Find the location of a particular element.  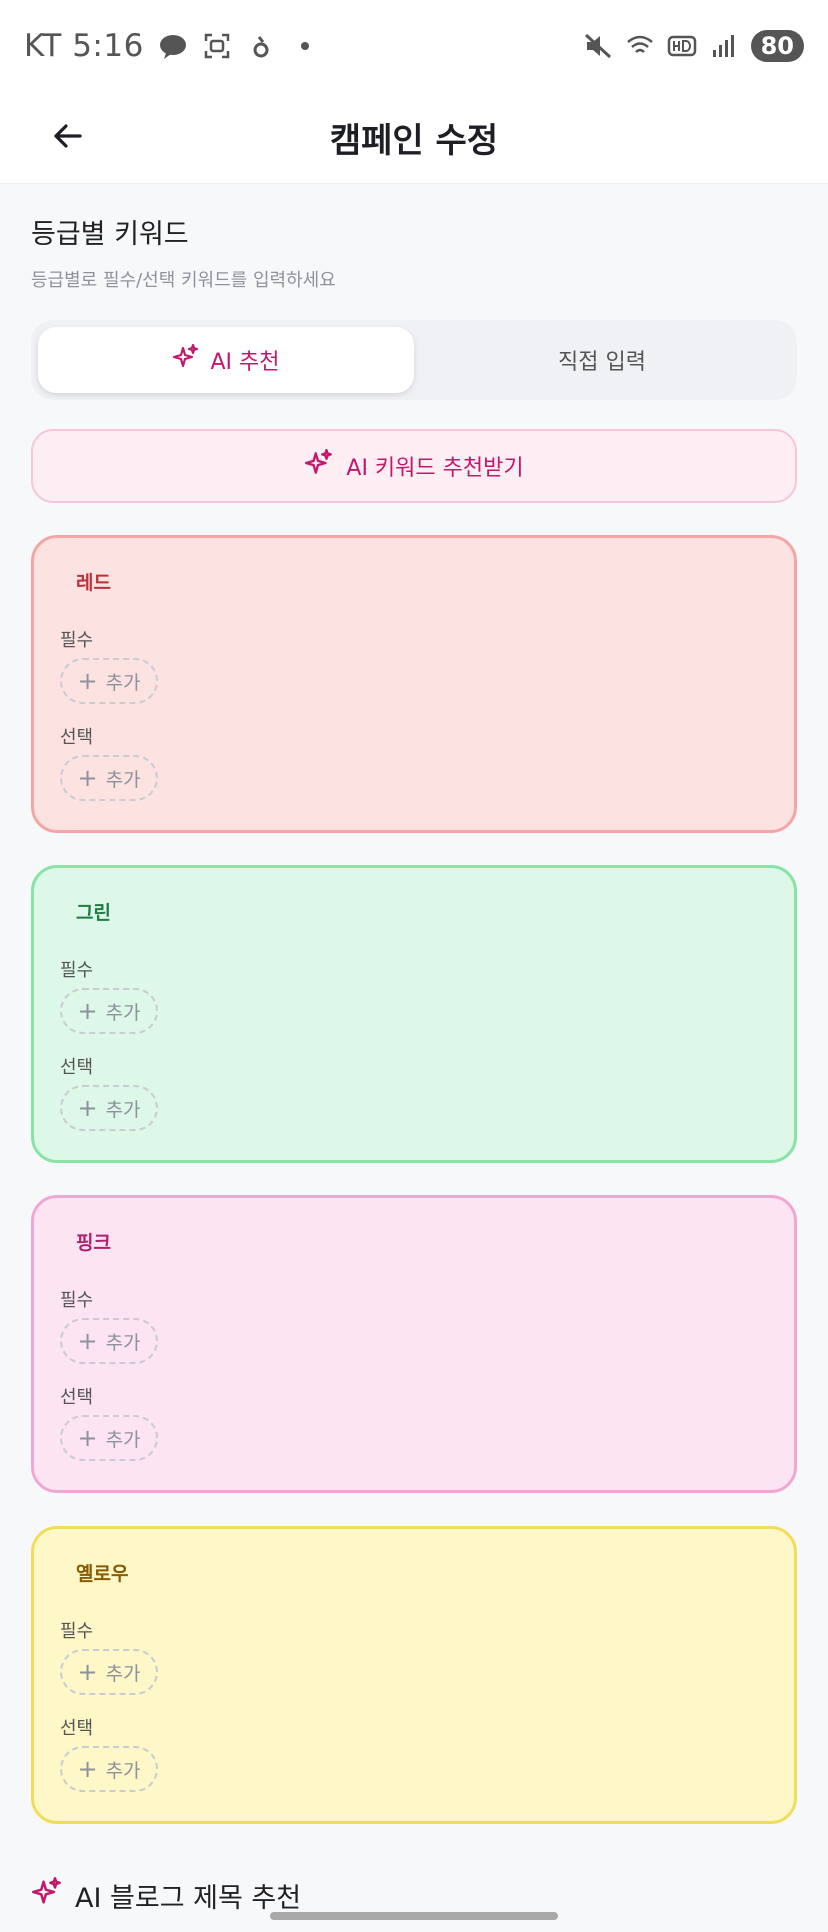

ai-keyword-recommend-label: AI 키워드 추천받기 is located at coordinates (435, 468).